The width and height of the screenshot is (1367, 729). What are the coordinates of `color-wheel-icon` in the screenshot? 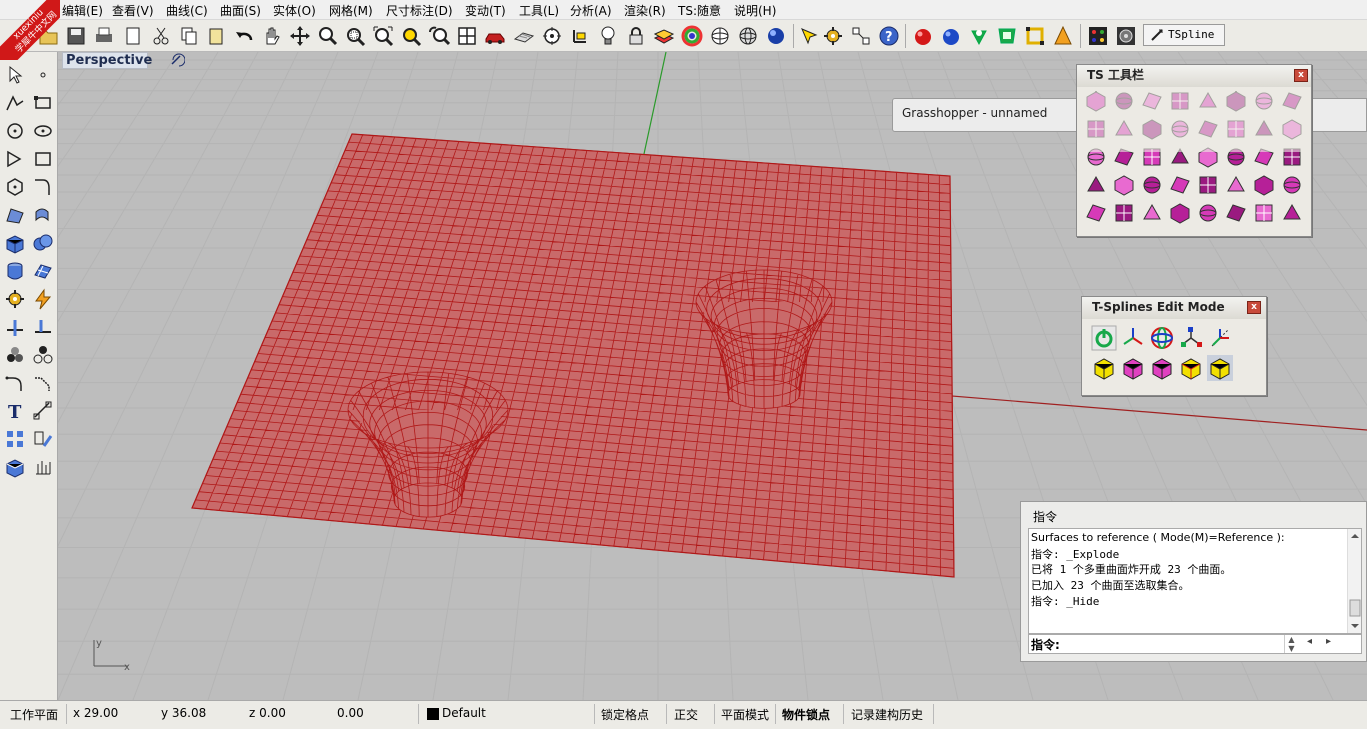 It's located at (692, 36).